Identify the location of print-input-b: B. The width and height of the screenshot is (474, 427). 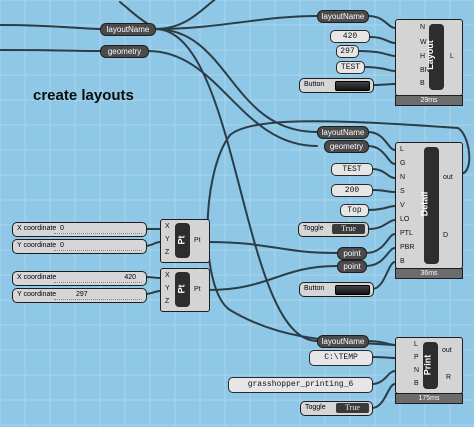
(416, 383).